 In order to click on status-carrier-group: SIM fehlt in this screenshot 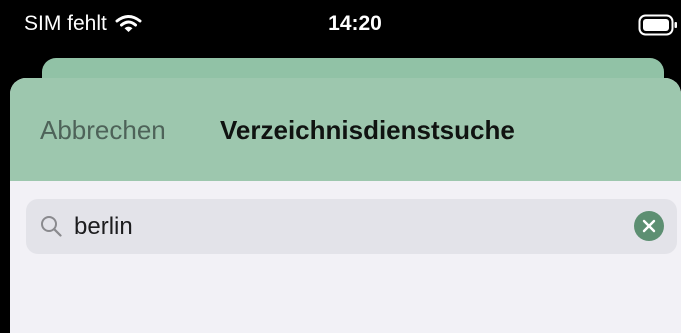, I will do `click(83, 24)`.